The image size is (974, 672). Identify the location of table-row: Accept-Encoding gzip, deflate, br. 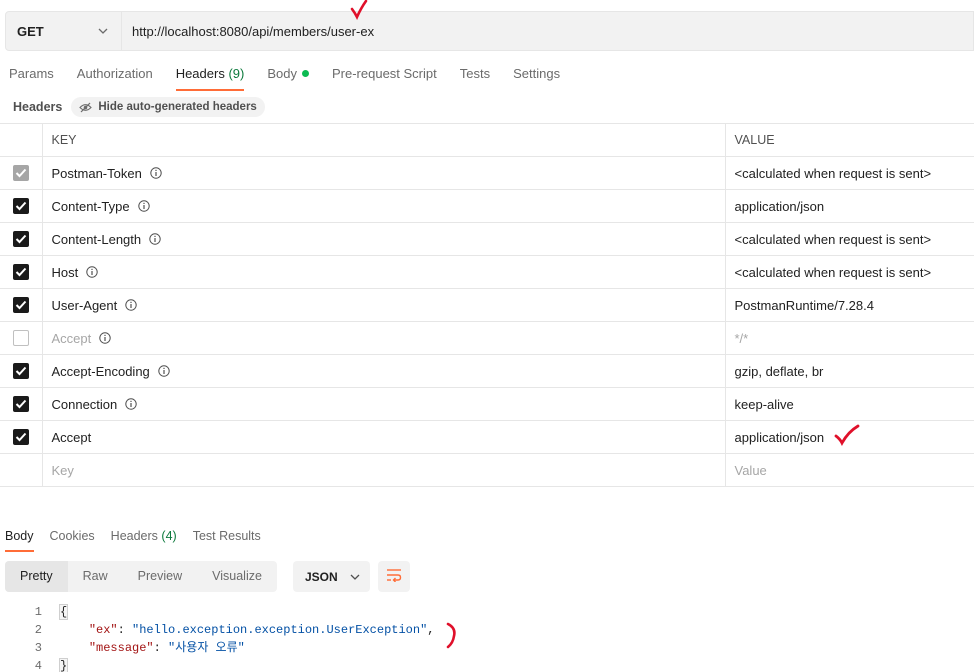
(487, 371).